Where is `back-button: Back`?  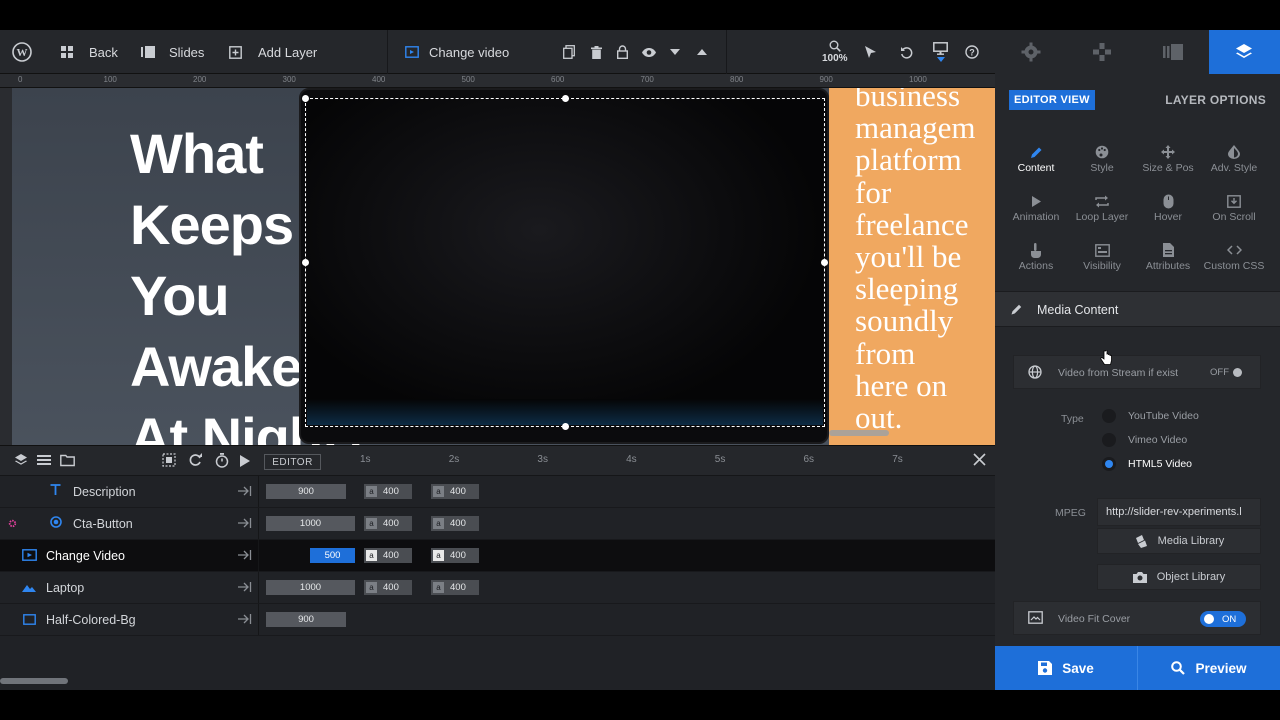
back-button: Back is located at coordinates (89, 52).